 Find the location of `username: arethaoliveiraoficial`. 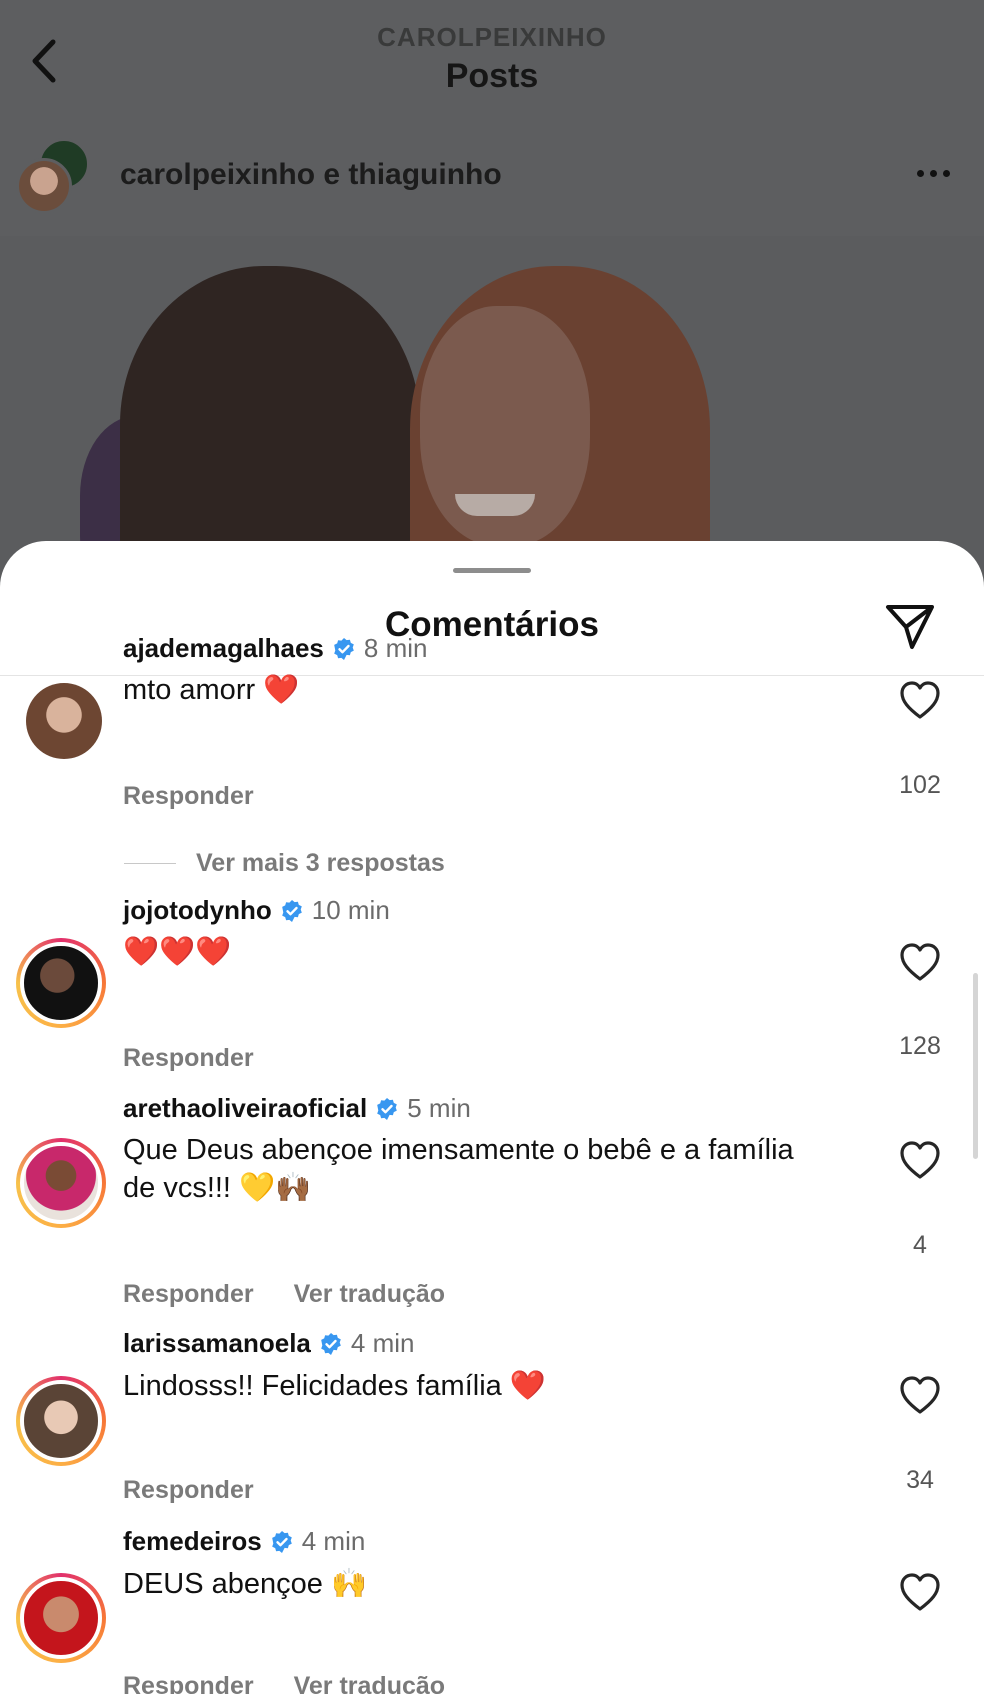

username: arethaoliveiraoficial is located at coordinates (245, 1108).